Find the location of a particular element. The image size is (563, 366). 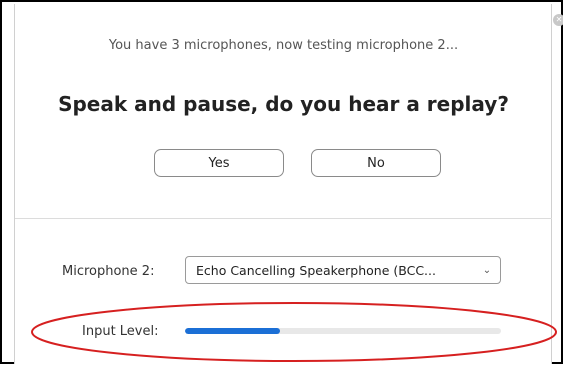

close-icon: ✕ is located at coordinates (558, 20).